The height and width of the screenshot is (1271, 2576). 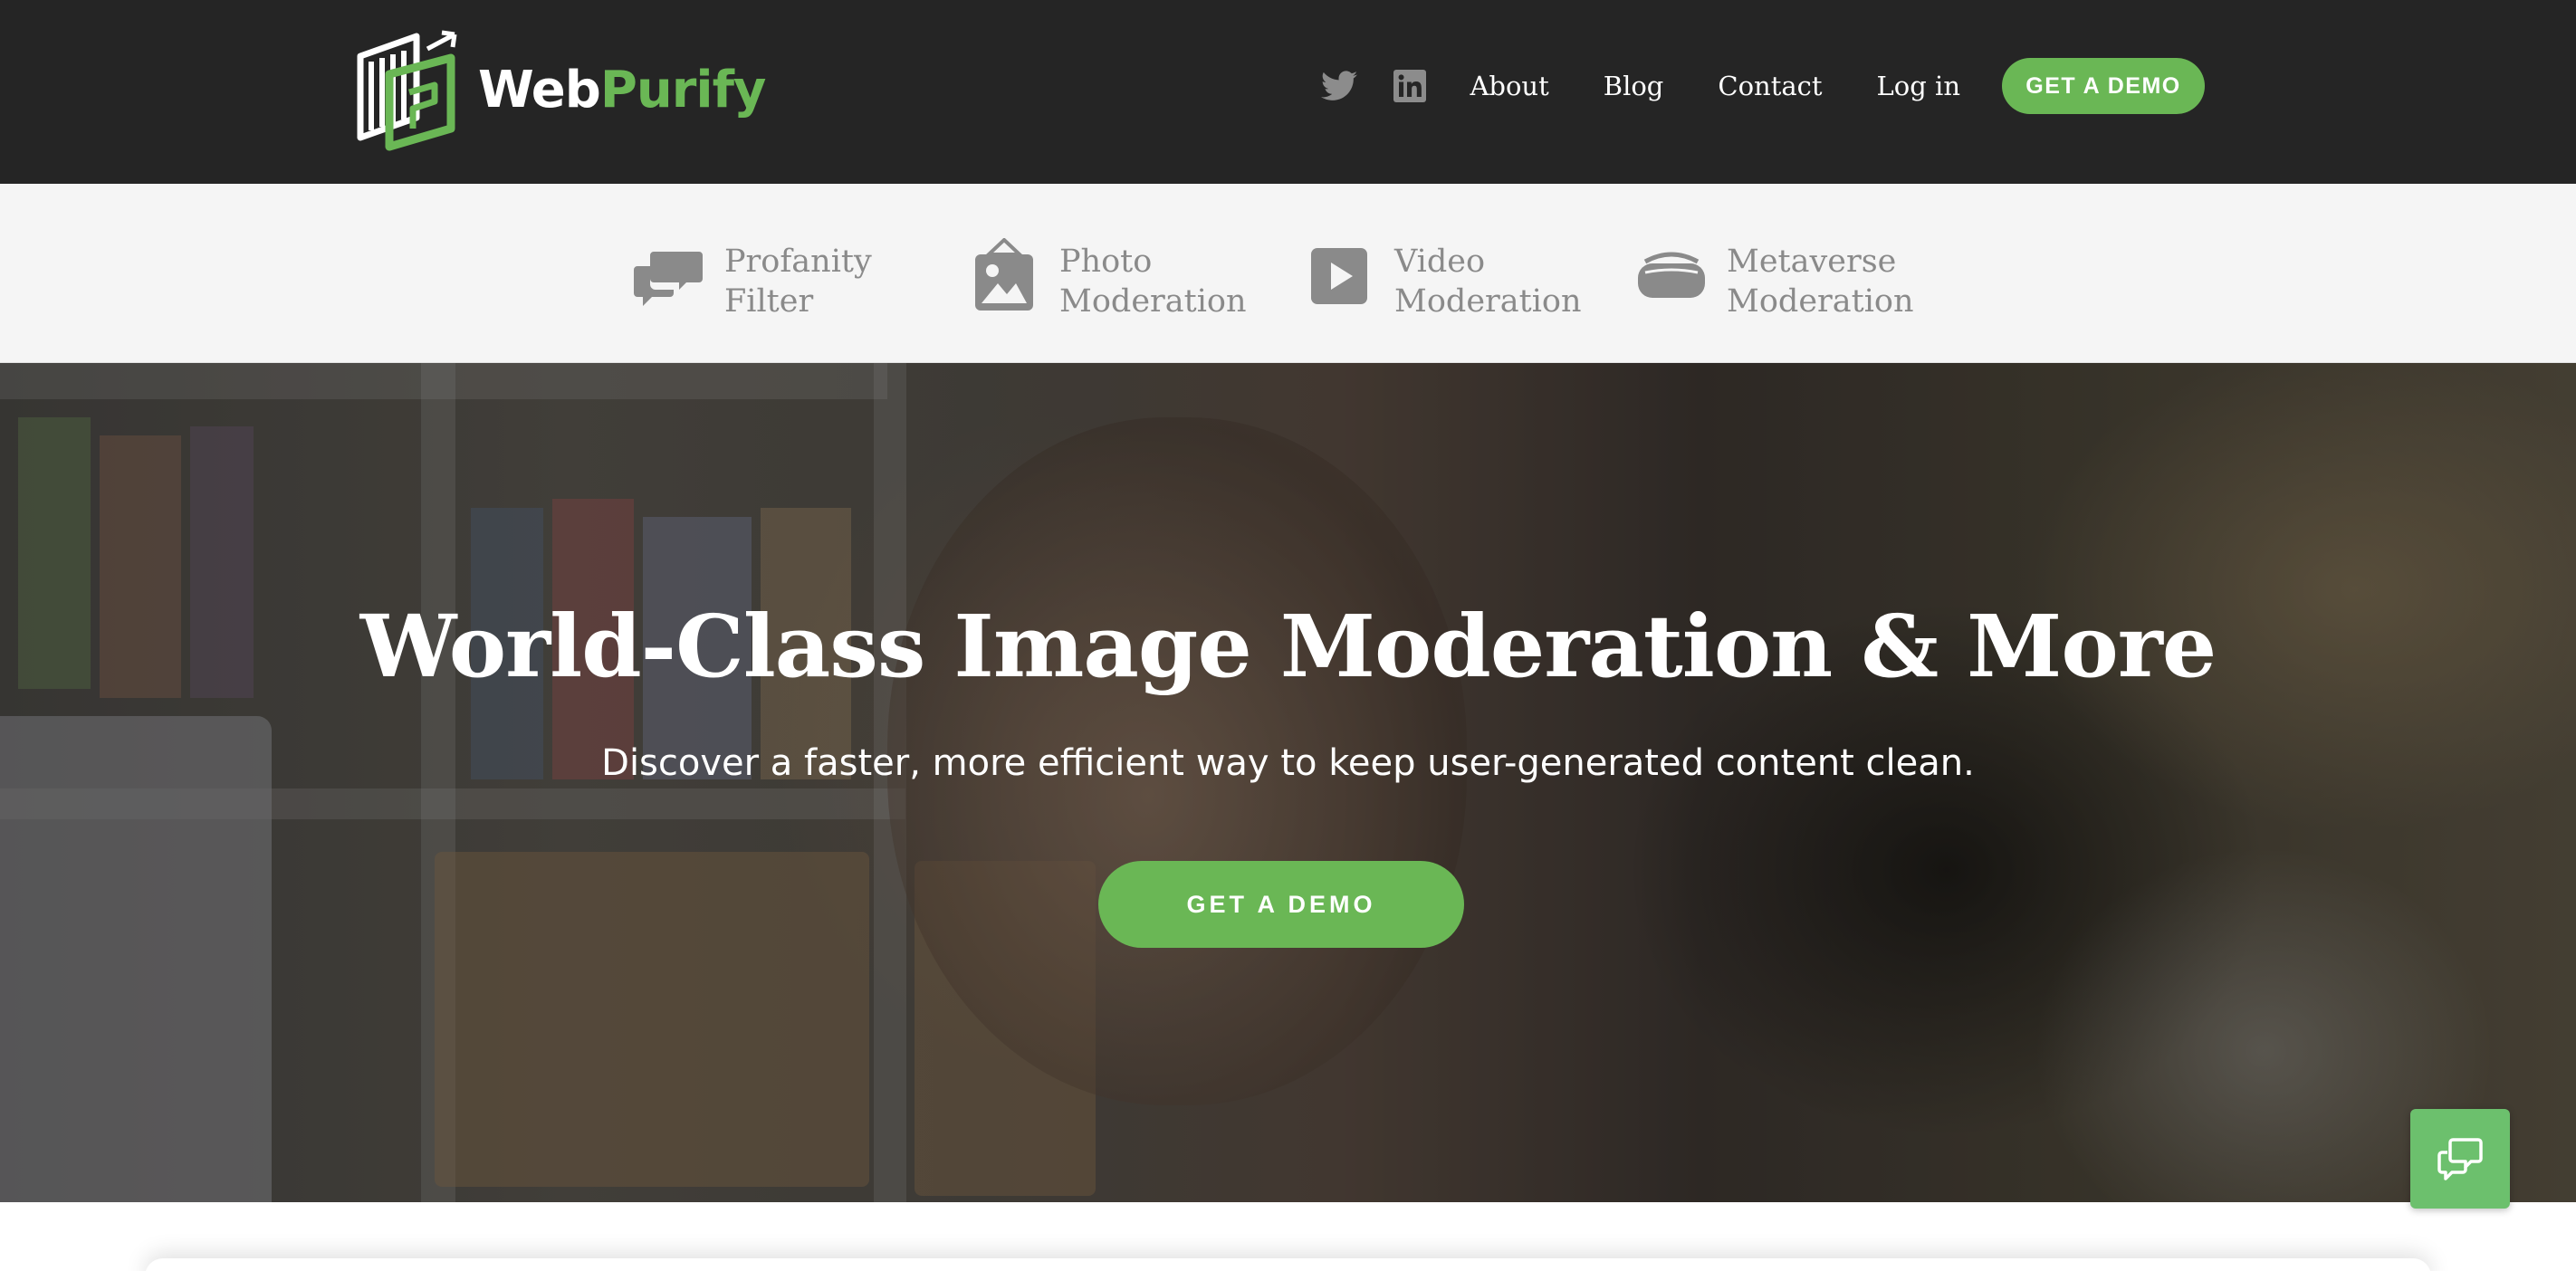 What do you see at coordinates (539, 90) in the screenshot?
I see `logo-text-web: Web` at bounding box center [539, 90].